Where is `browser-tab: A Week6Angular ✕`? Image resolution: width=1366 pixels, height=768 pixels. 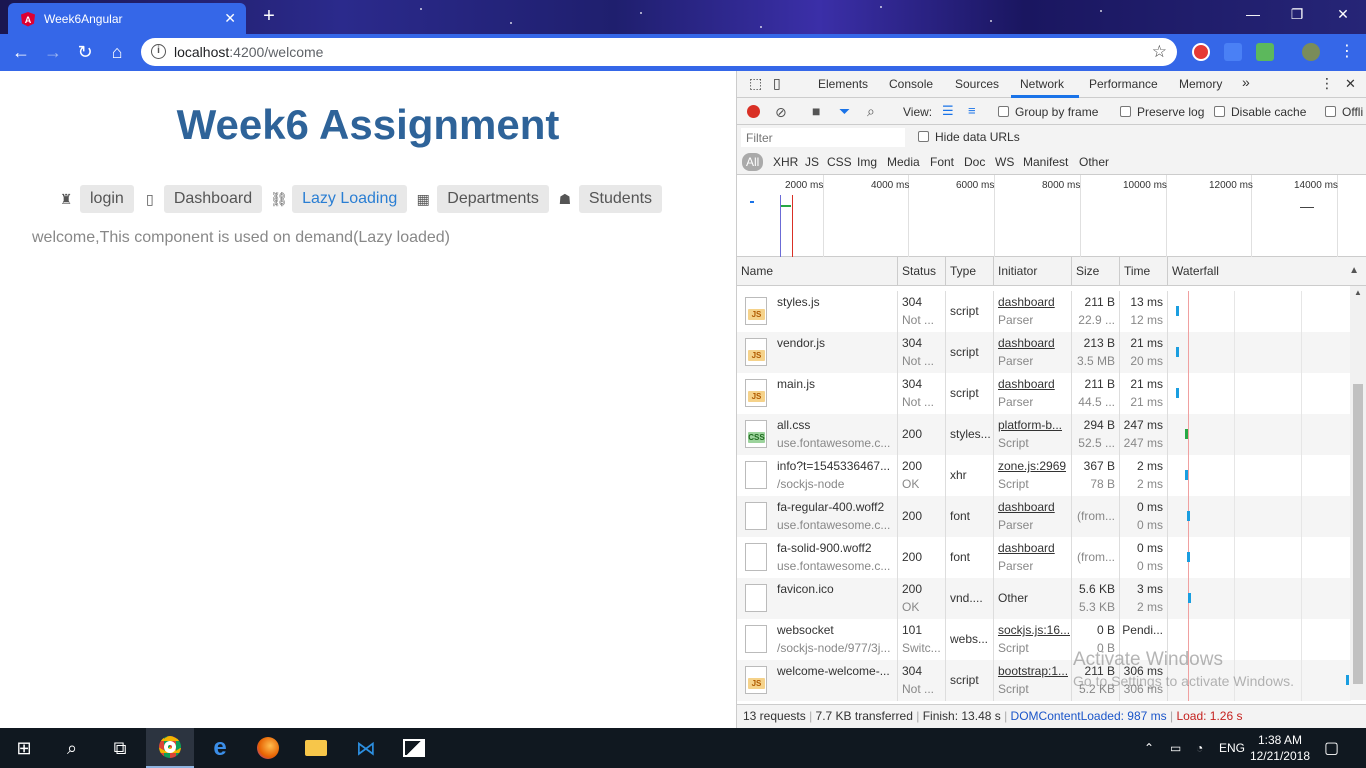
browser-tab: A Week6Angular ✕ is located at coordinates (127, 18).